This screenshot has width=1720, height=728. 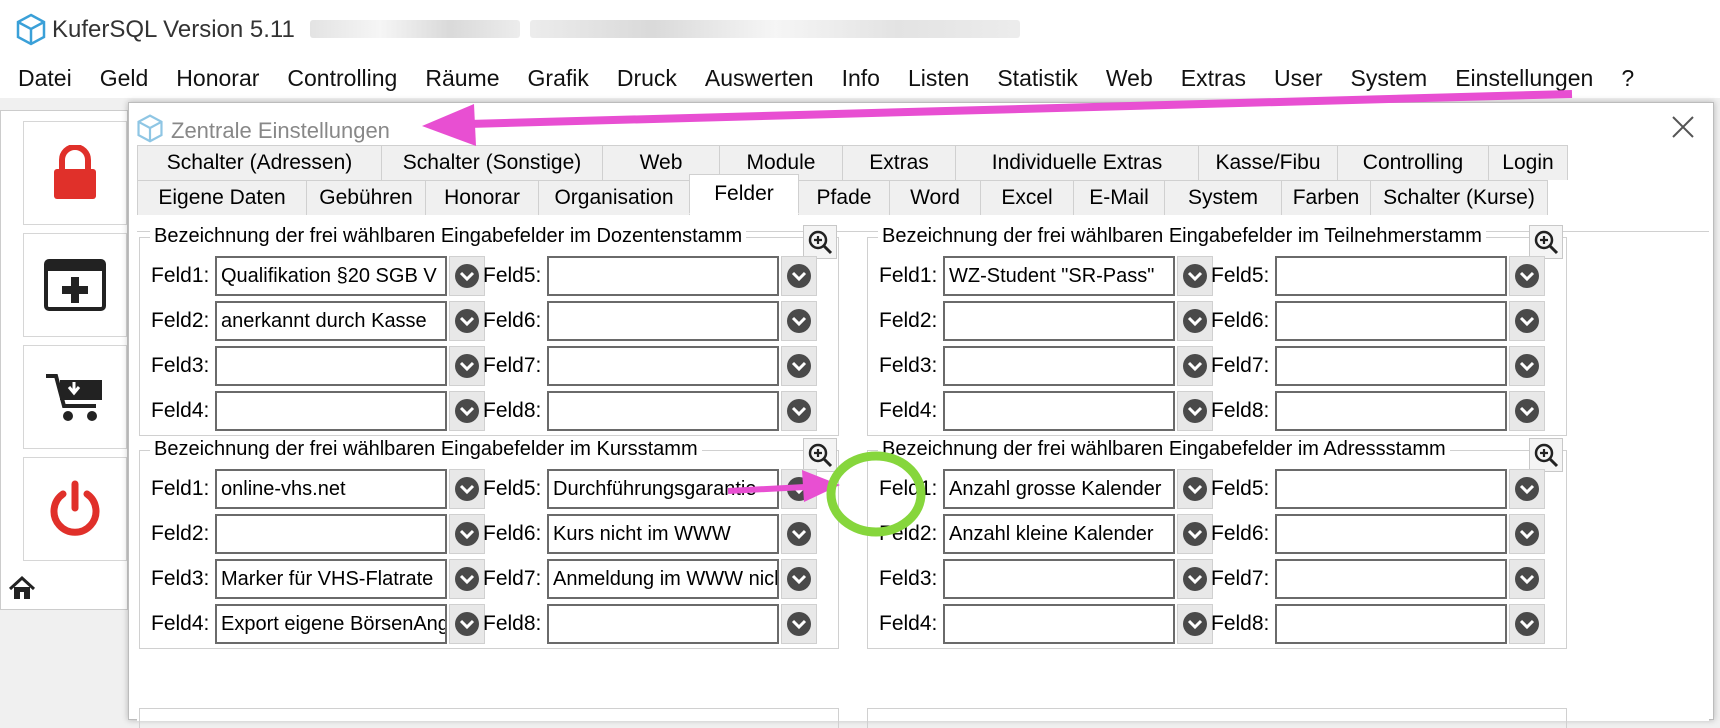 What do you see at coordinates (1129, 78) in the screenshot?
I see `menu-web: Web` at bounding box center [1129, 78].